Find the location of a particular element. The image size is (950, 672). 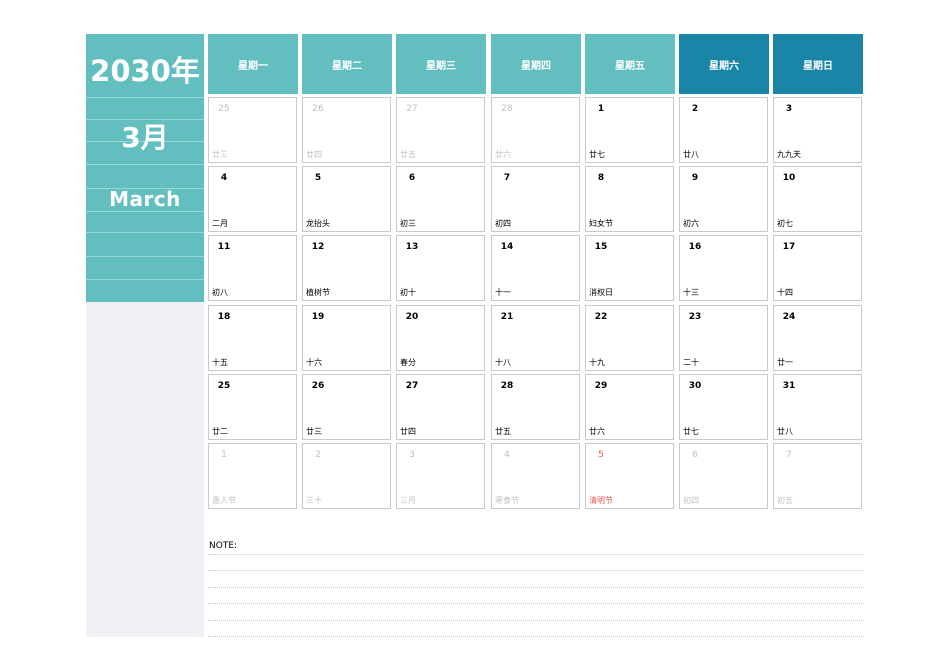

lunar-date-label: 十三 is located at coordinates (691, 292).